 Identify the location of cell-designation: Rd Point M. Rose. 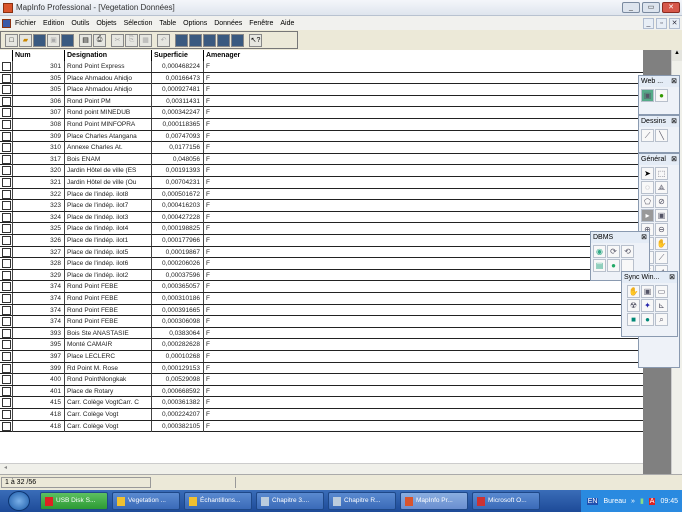
(107, 368).